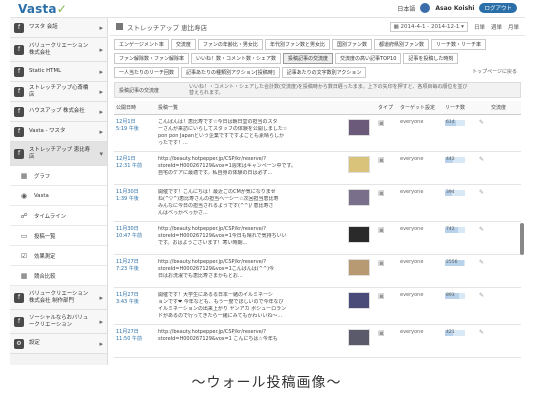  Describe the element at coordinates (24, 175) in the screenshot. I see `chart-icon: ▦` at that location.